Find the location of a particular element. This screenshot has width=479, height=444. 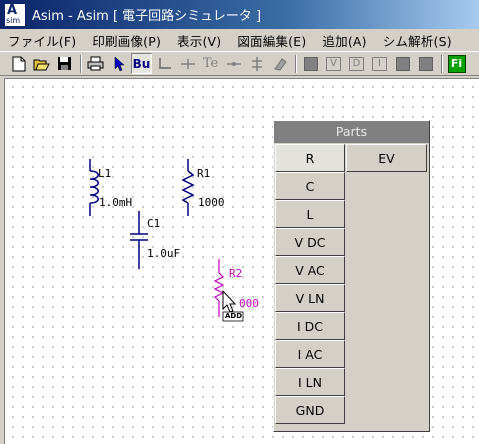

current-probe-button: I is located at coordinates (379, 63).